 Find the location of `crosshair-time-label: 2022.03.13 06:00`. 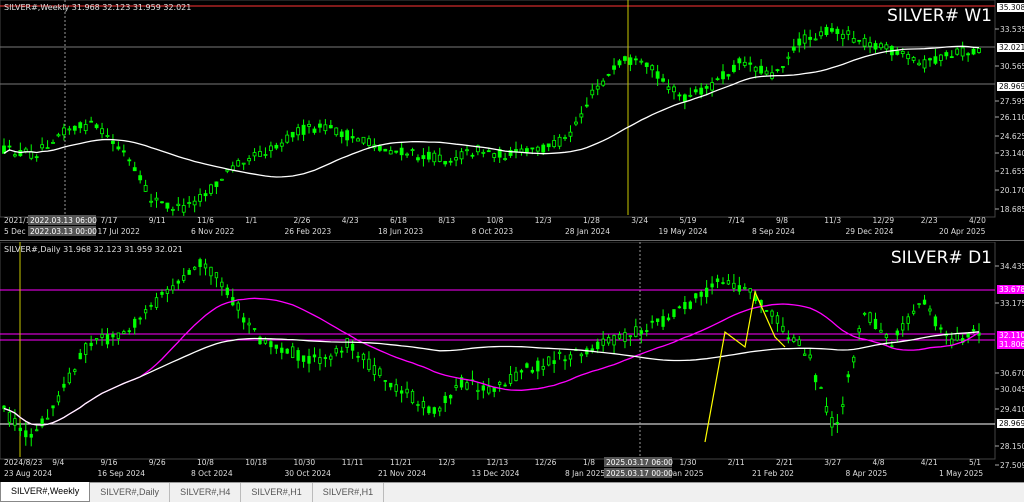

crosshair-time-label: 2022.03.13 06:00 is located at coordinates (63, 220).